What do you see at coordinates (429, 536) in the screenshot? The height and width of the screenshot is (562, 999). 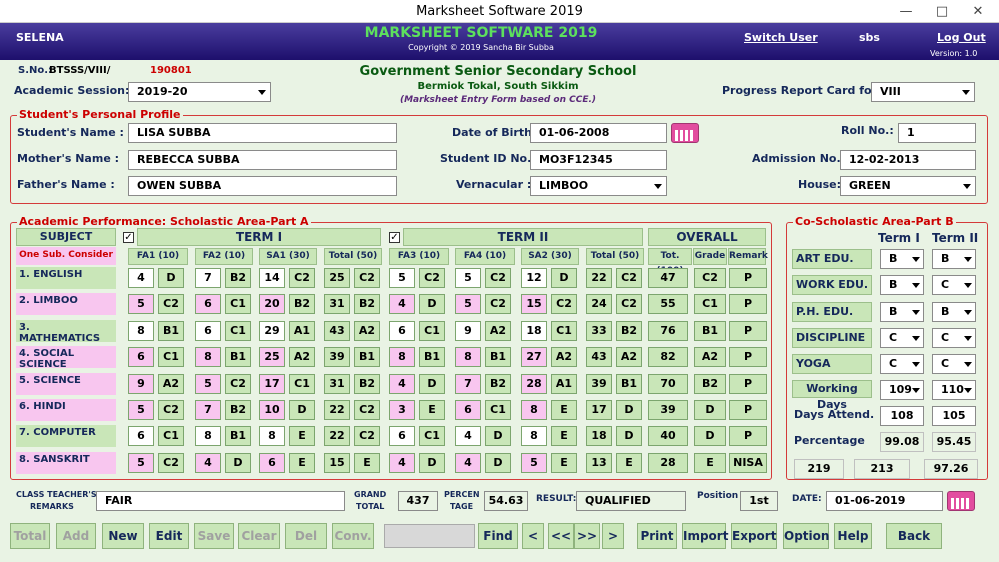 I see `find-input` at bounding box center [429, 536].